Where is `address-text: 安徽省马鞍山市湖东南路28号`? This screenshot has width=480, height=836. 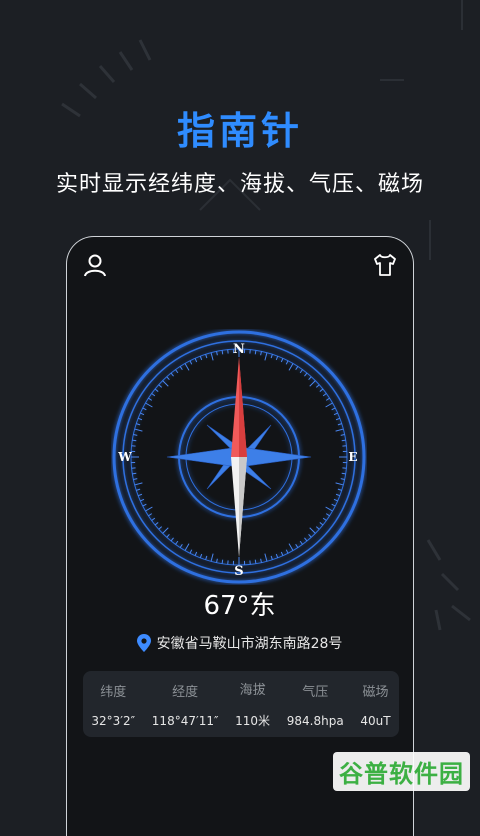
address-text: 安徽省马鞍山市湖东南路28号 is located at coordinates (250, 643).